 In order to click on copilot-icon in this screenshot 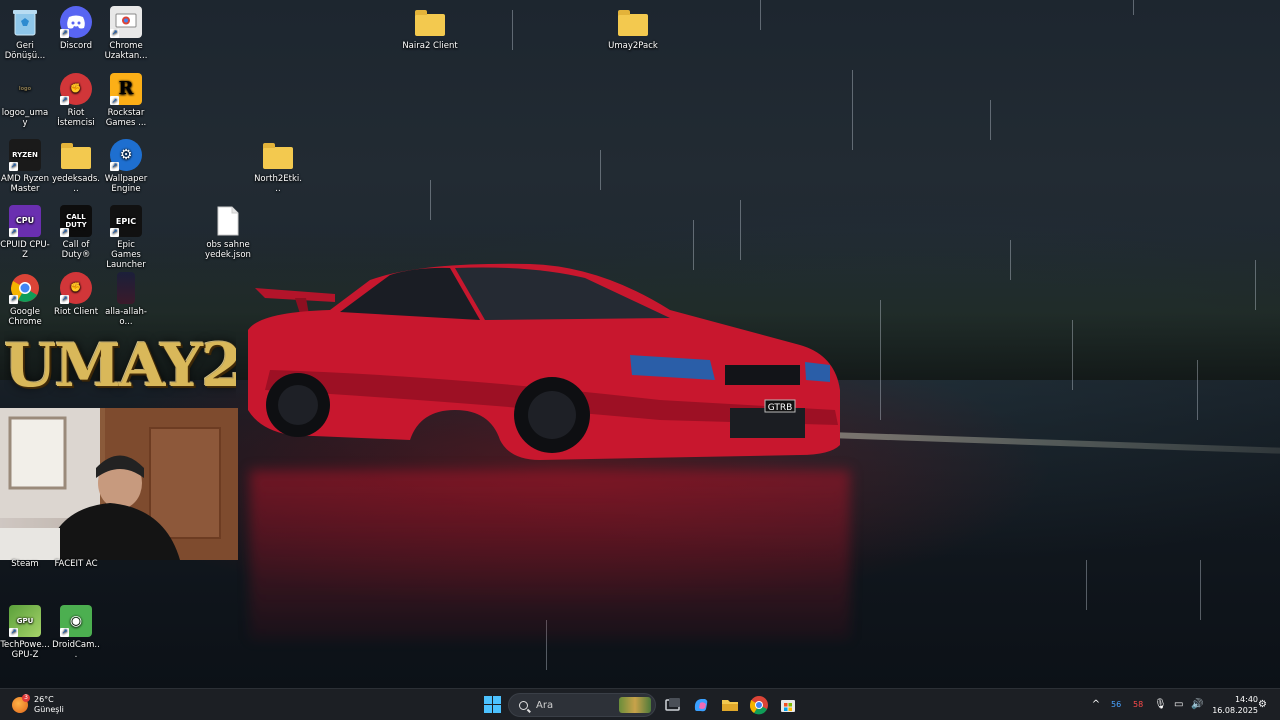, I will do `click(701, 705)`.